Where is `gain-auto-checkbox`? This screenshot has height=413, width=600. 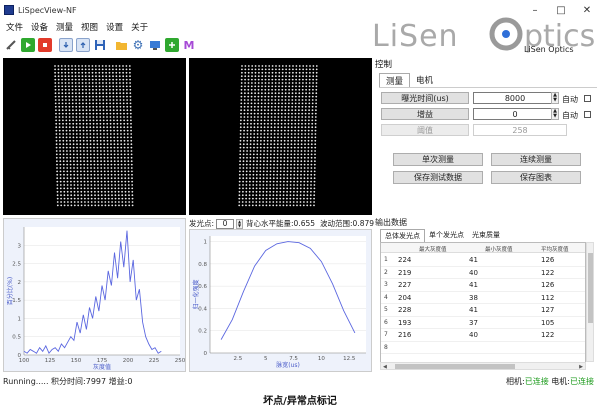
gain-auto-checkbox is located at coordinates (587, 114).